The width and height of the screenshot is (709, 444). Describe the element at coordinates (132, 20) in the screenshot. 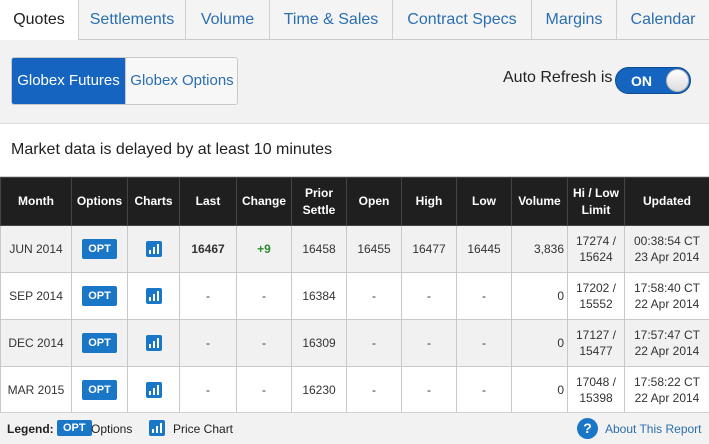

I see `tab-settlements: Settlements` at that location.